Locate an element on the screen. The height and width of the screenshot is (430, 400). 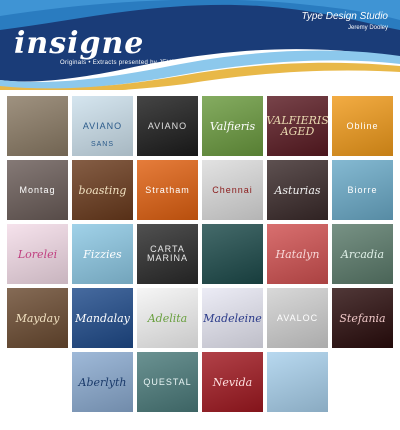
font-name: Chennai is located at coordinates (232, 189).